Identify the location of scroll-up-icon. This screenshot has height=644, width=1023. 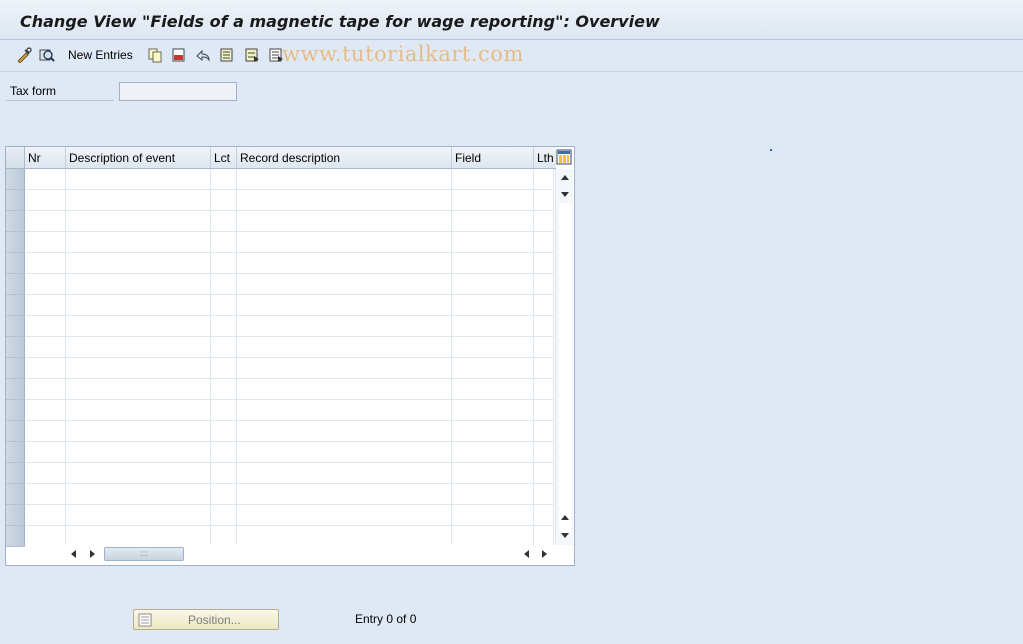
(565, 177).